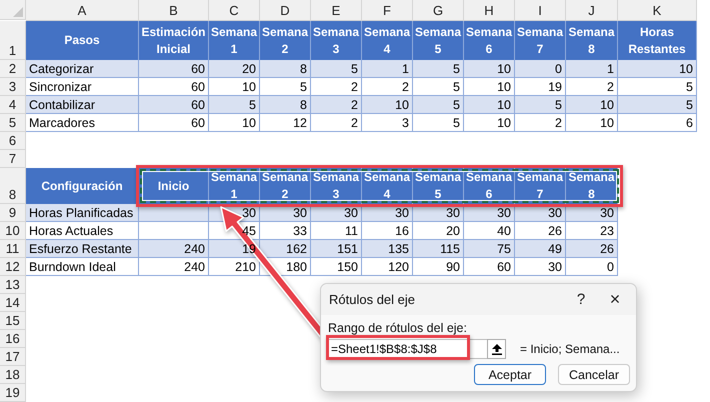  I want to click on row-header: 13, so click(13, 285).